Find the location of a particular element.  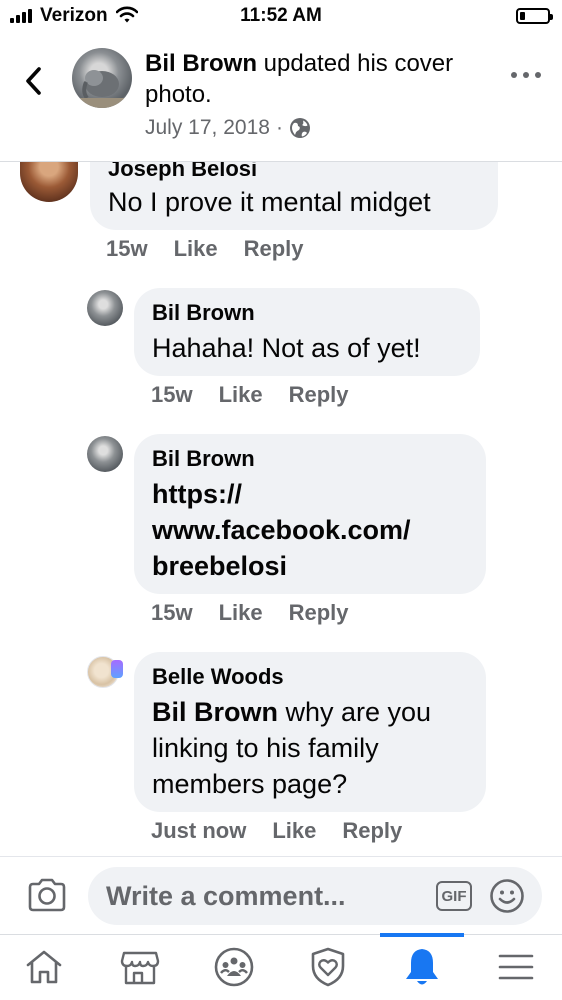

post-title: Bil Brown updated his cover photo. is located at coordinates (315, 79).